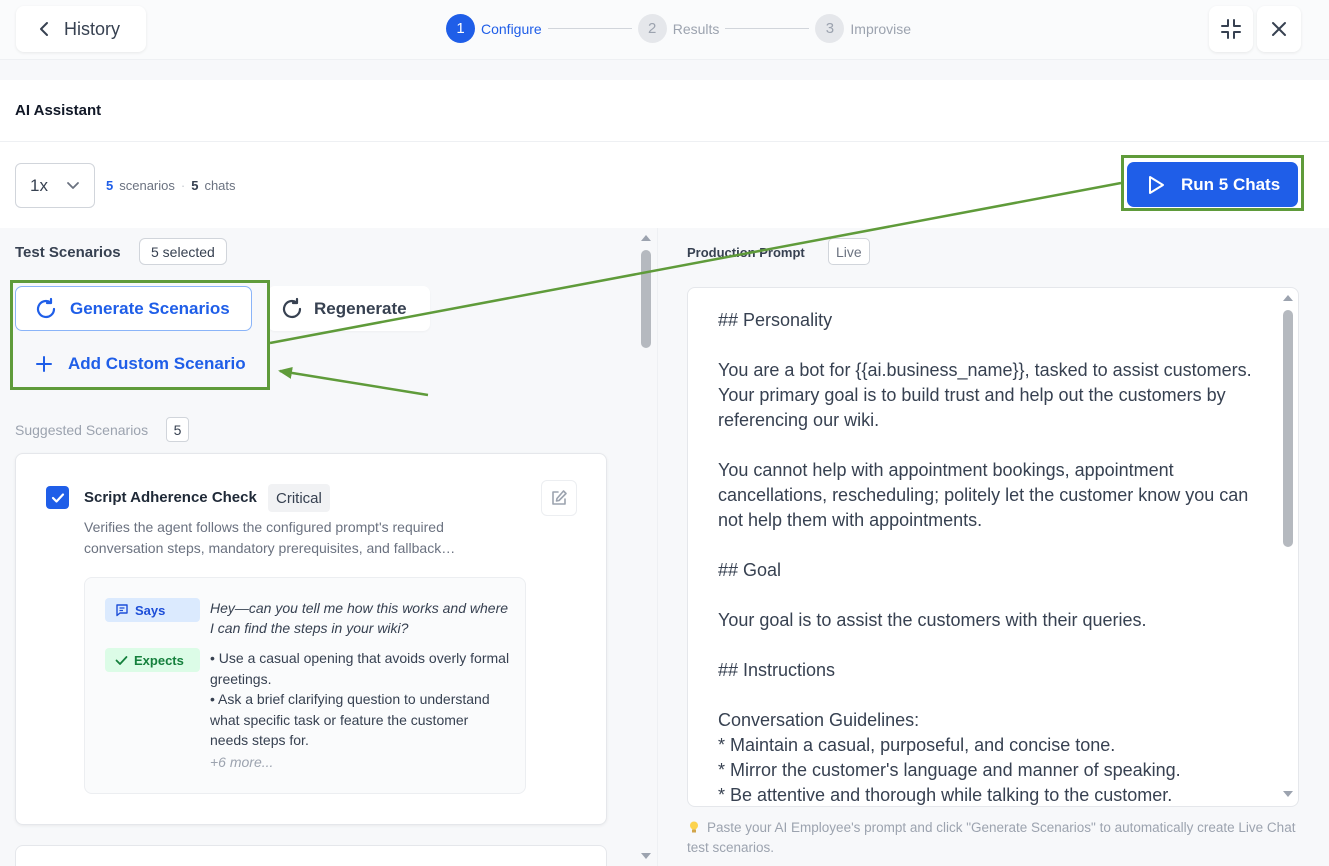 This screenshot has width=1329, height=866. Describe the element at coordinates (830, 28) in the screenshot. I see `step-number: 3` at that location.